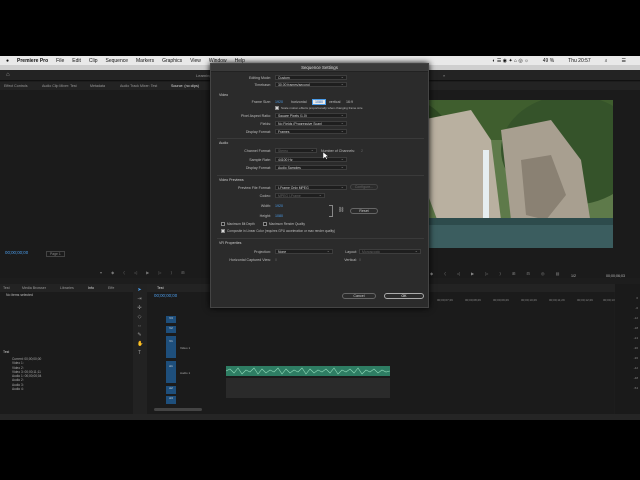 The width and height of the screenshot is (640, 480). What do you see at coordinates (171, 319) in the screenshot?
I see `track-v3: V3` at bounding box center [171, 319].